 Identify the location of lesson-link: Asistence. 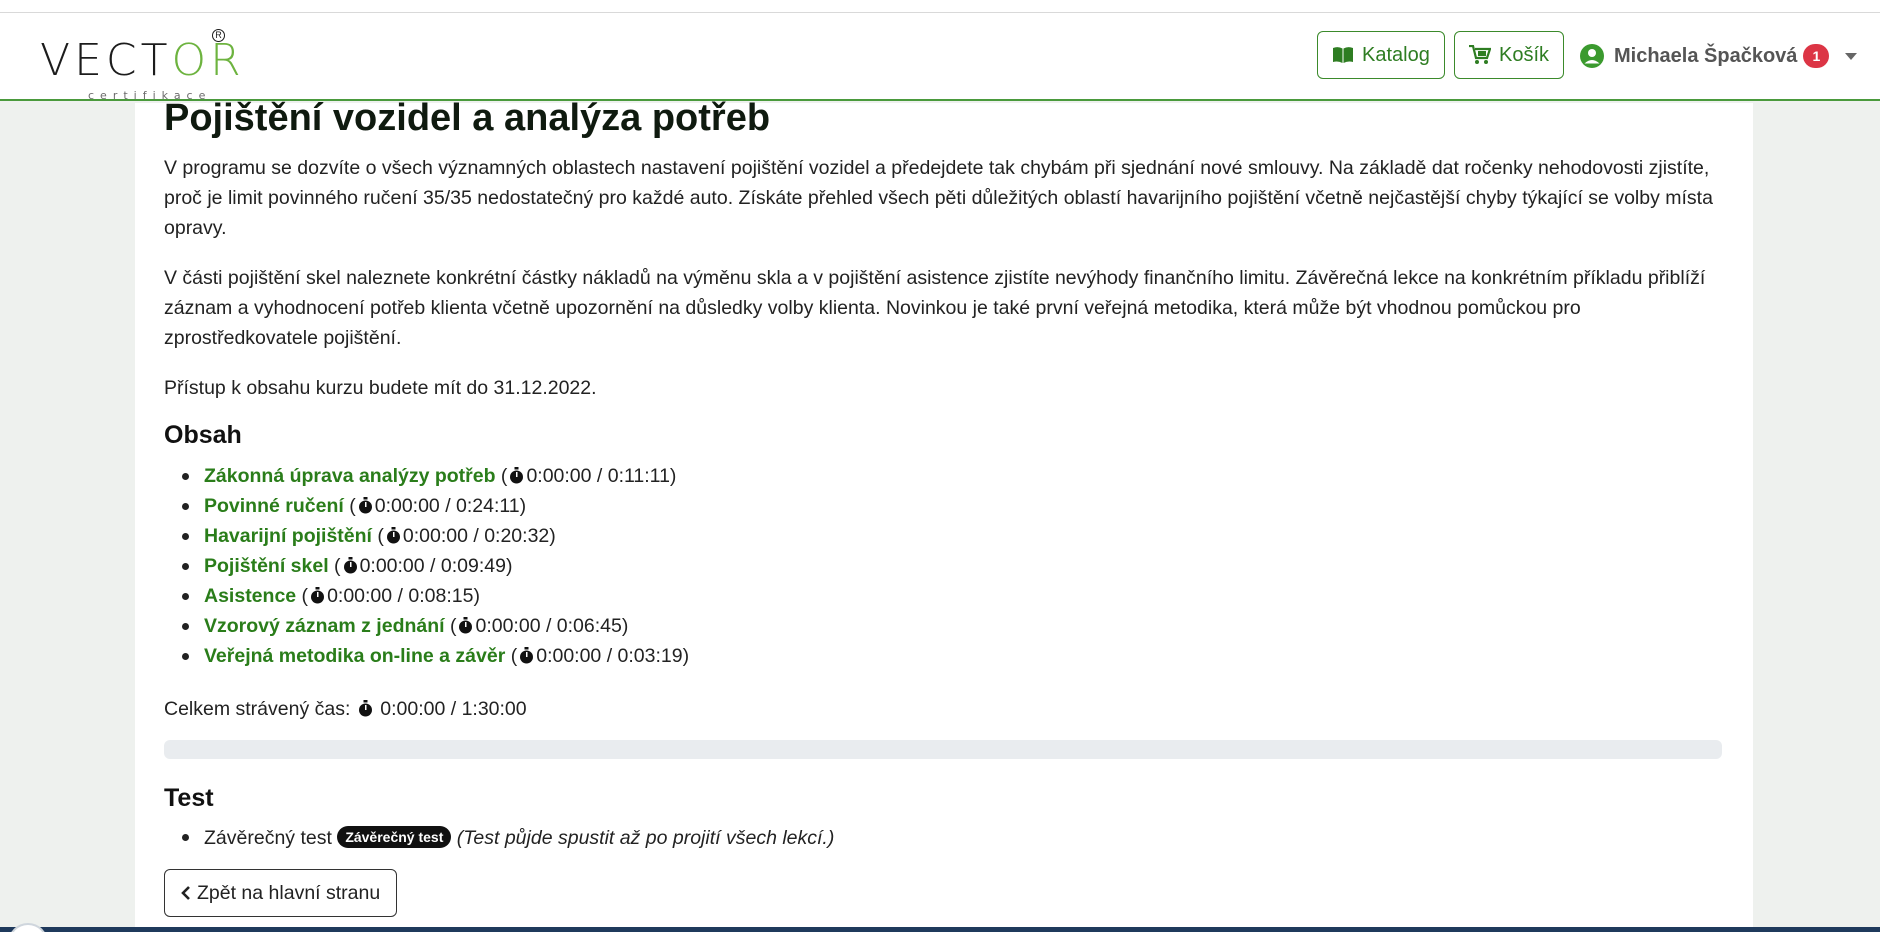
(250, 596).